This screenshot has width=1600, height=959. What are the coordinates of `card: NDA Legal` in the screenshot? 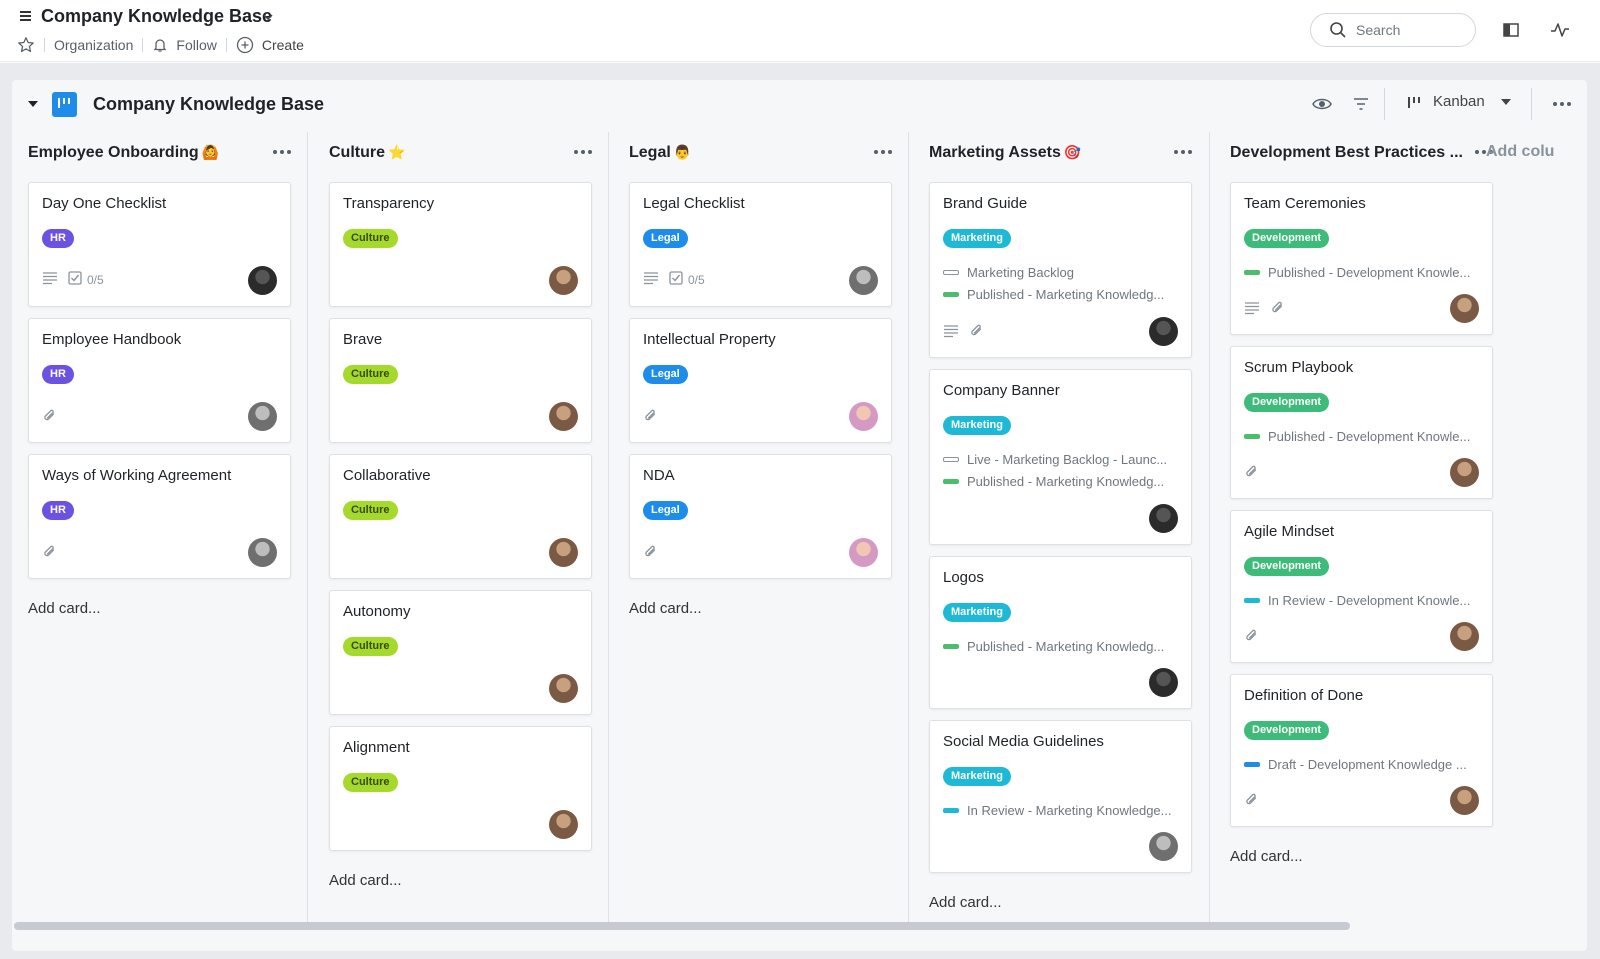 It's located at (760, 516).